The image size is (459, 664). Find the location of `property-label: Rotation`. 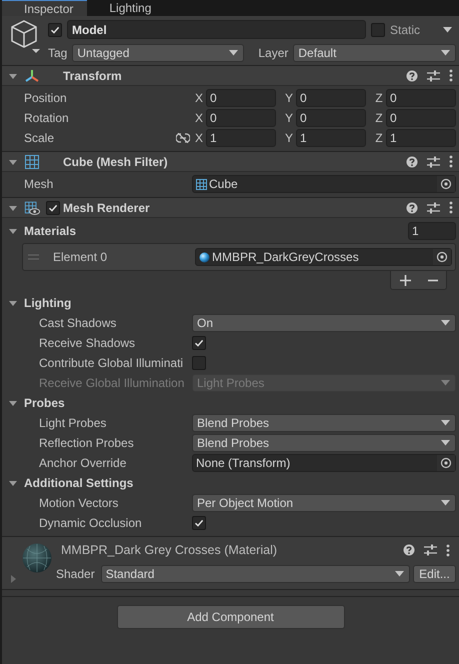

property-label: Rotation is located at coordinates (46, 118).